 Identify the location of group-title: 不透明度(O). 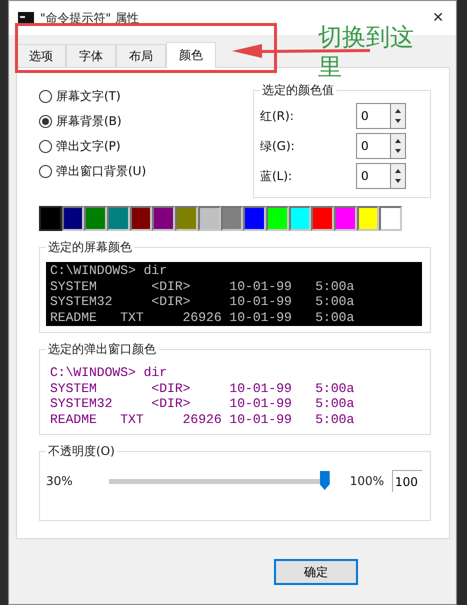
(81, 451).